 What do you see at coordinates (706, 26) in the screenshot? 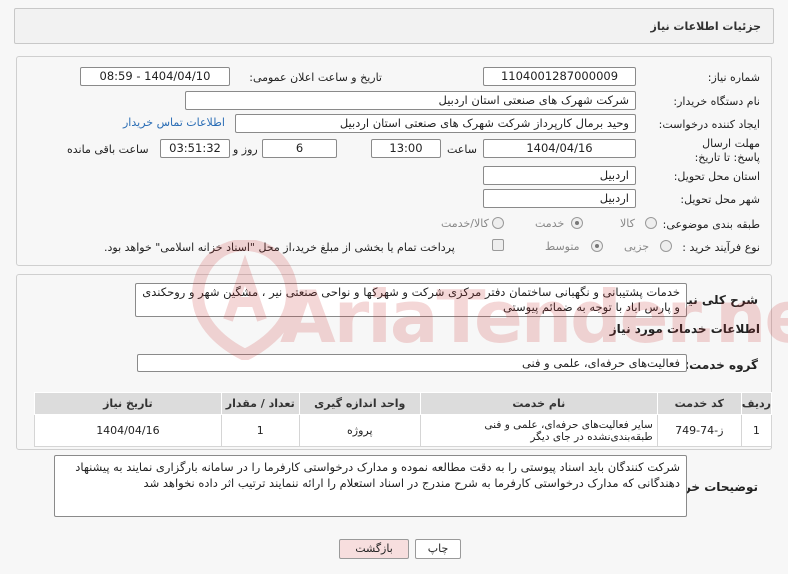
I see `page-title: جزئیات اطلاعات نیاز` at bounding box center [706, 26].